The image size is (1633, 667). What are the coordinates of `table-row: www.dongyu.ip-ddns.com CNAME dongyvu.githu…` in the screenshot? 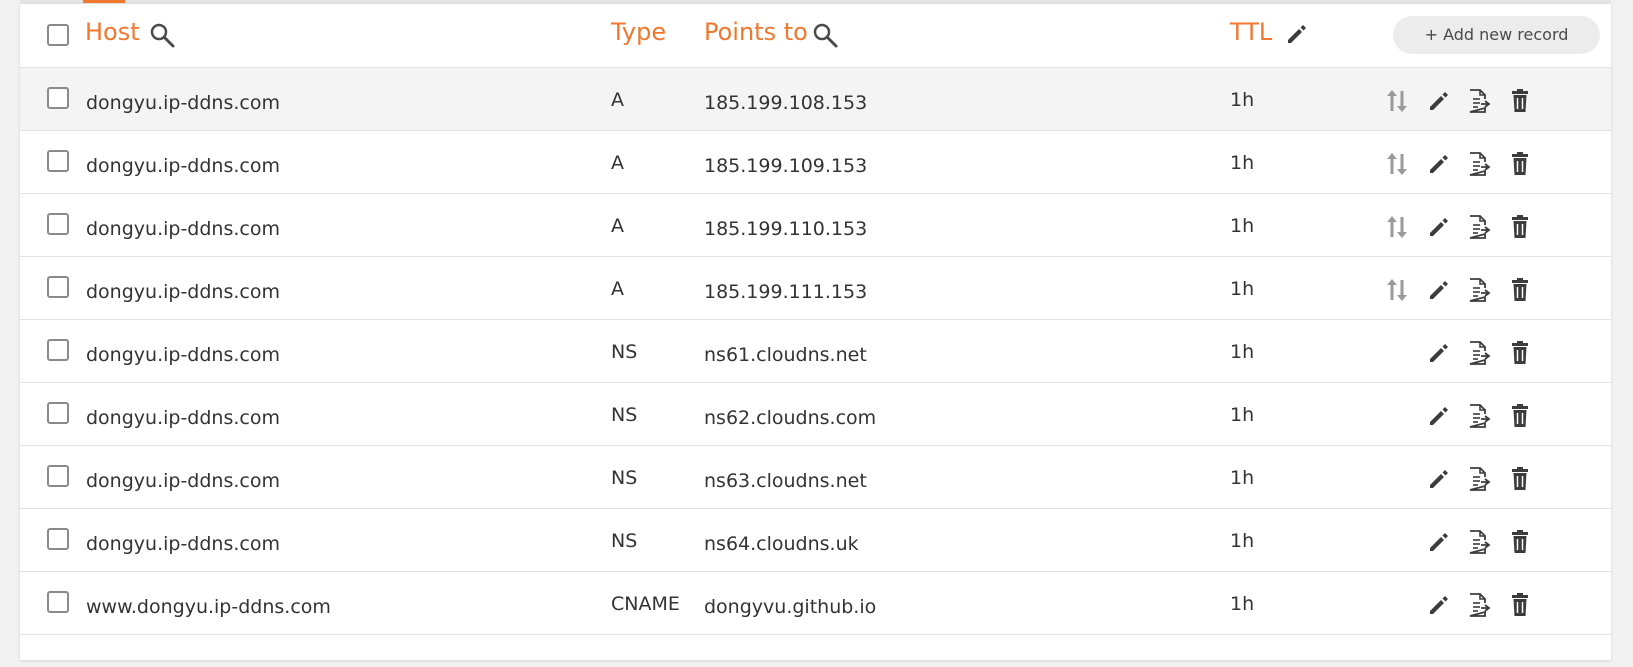 It's located at (815, 603).